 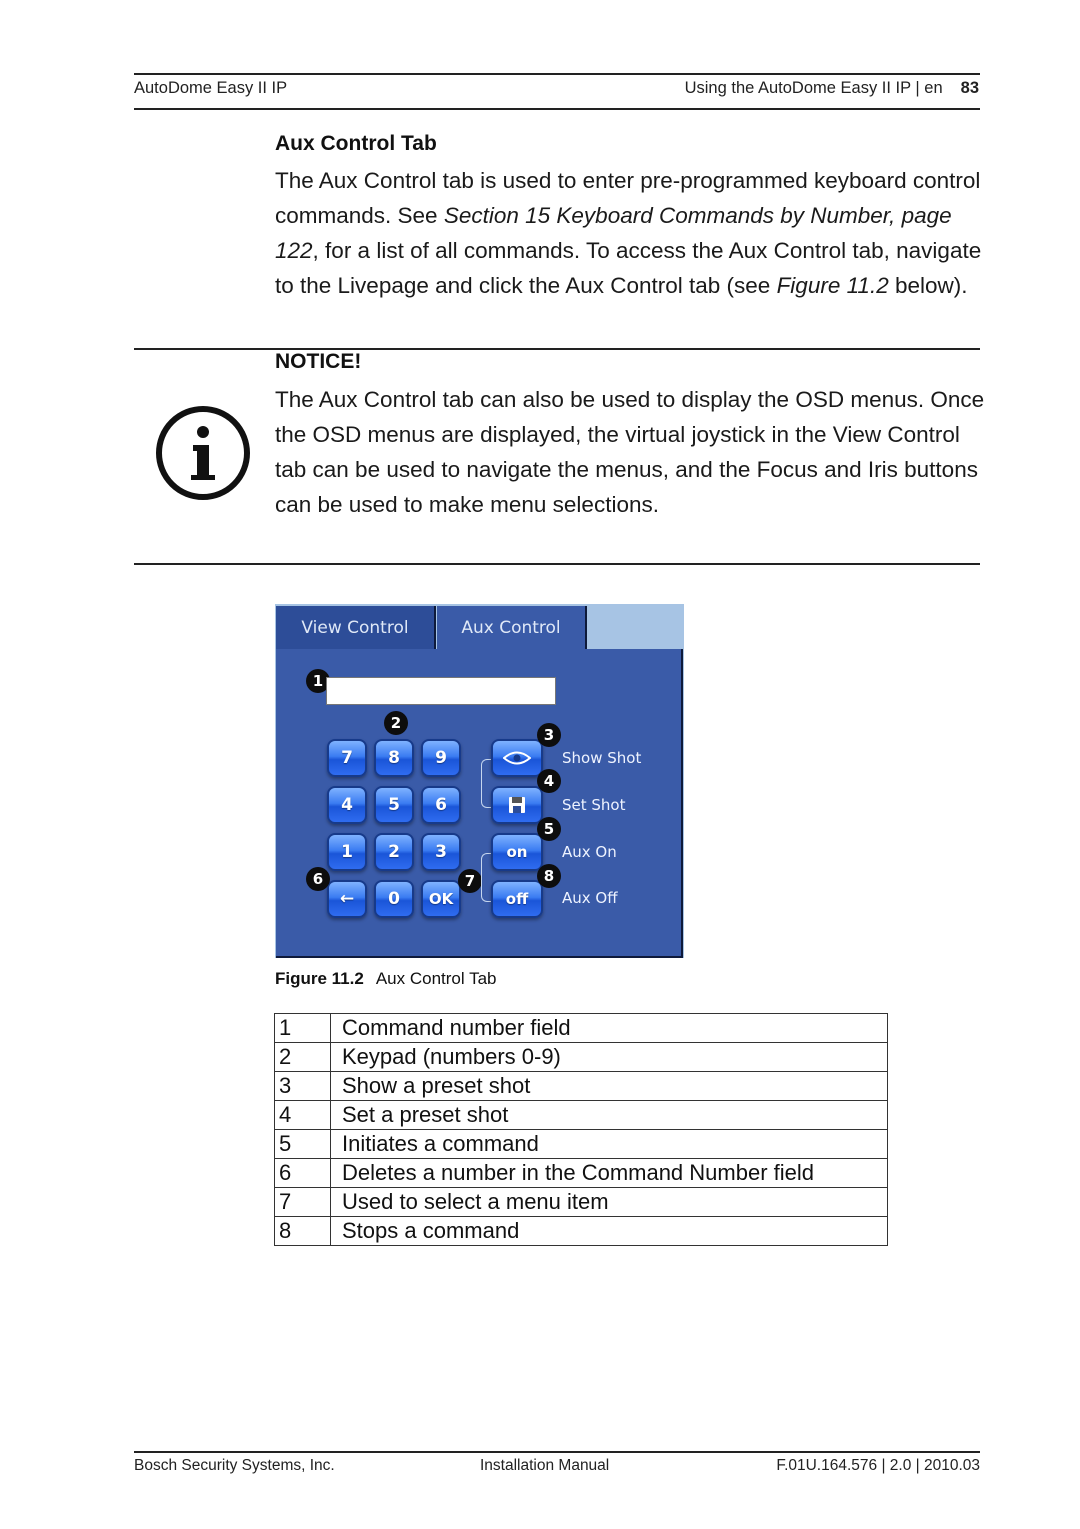 What do you see at coordinates (545, 1465) in the screenshot?
I see `footer-doc-type: Installation Manual` at bounding box center [545, 1465].